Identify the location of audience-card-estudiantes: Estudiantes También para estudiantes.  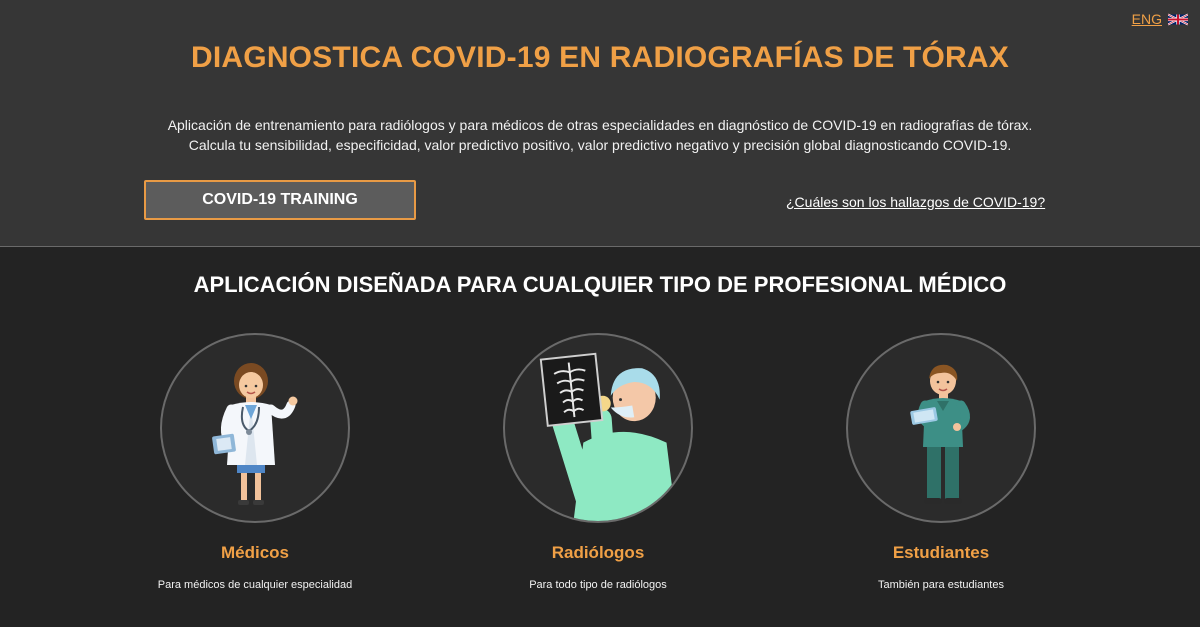
(941, 462).